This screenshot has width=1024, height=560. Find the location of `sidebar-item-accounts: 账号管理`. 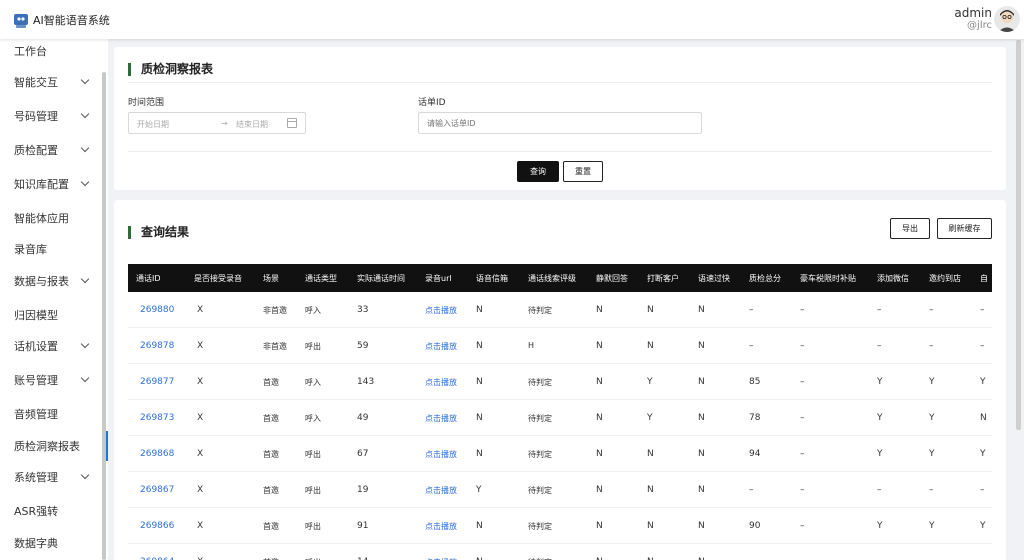

sidebar-item-accounts: 账号管理 is located at coordinates (54, 380).